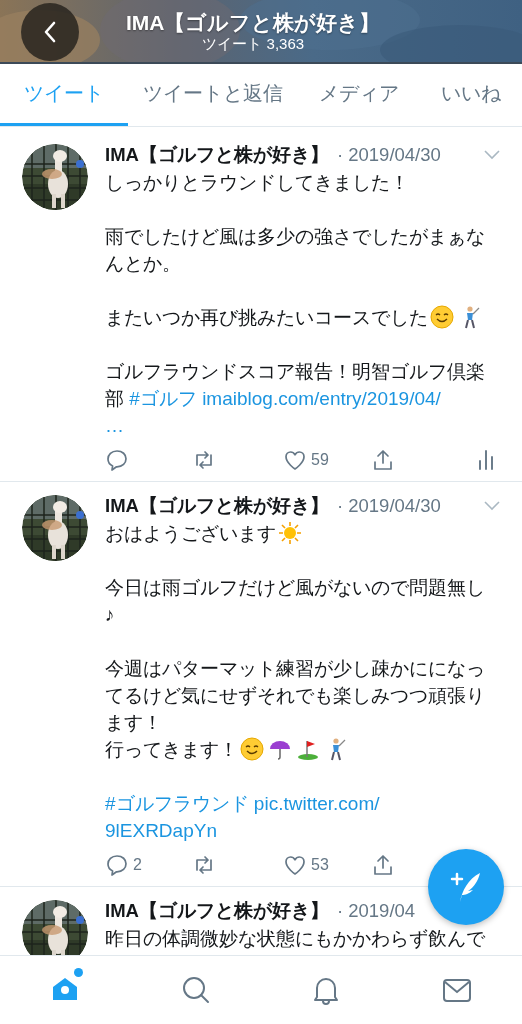  I want to click on tweet-text: 雨でしたけど風は多少の強さでしたがまぁな んとか。, so click(295, 250).